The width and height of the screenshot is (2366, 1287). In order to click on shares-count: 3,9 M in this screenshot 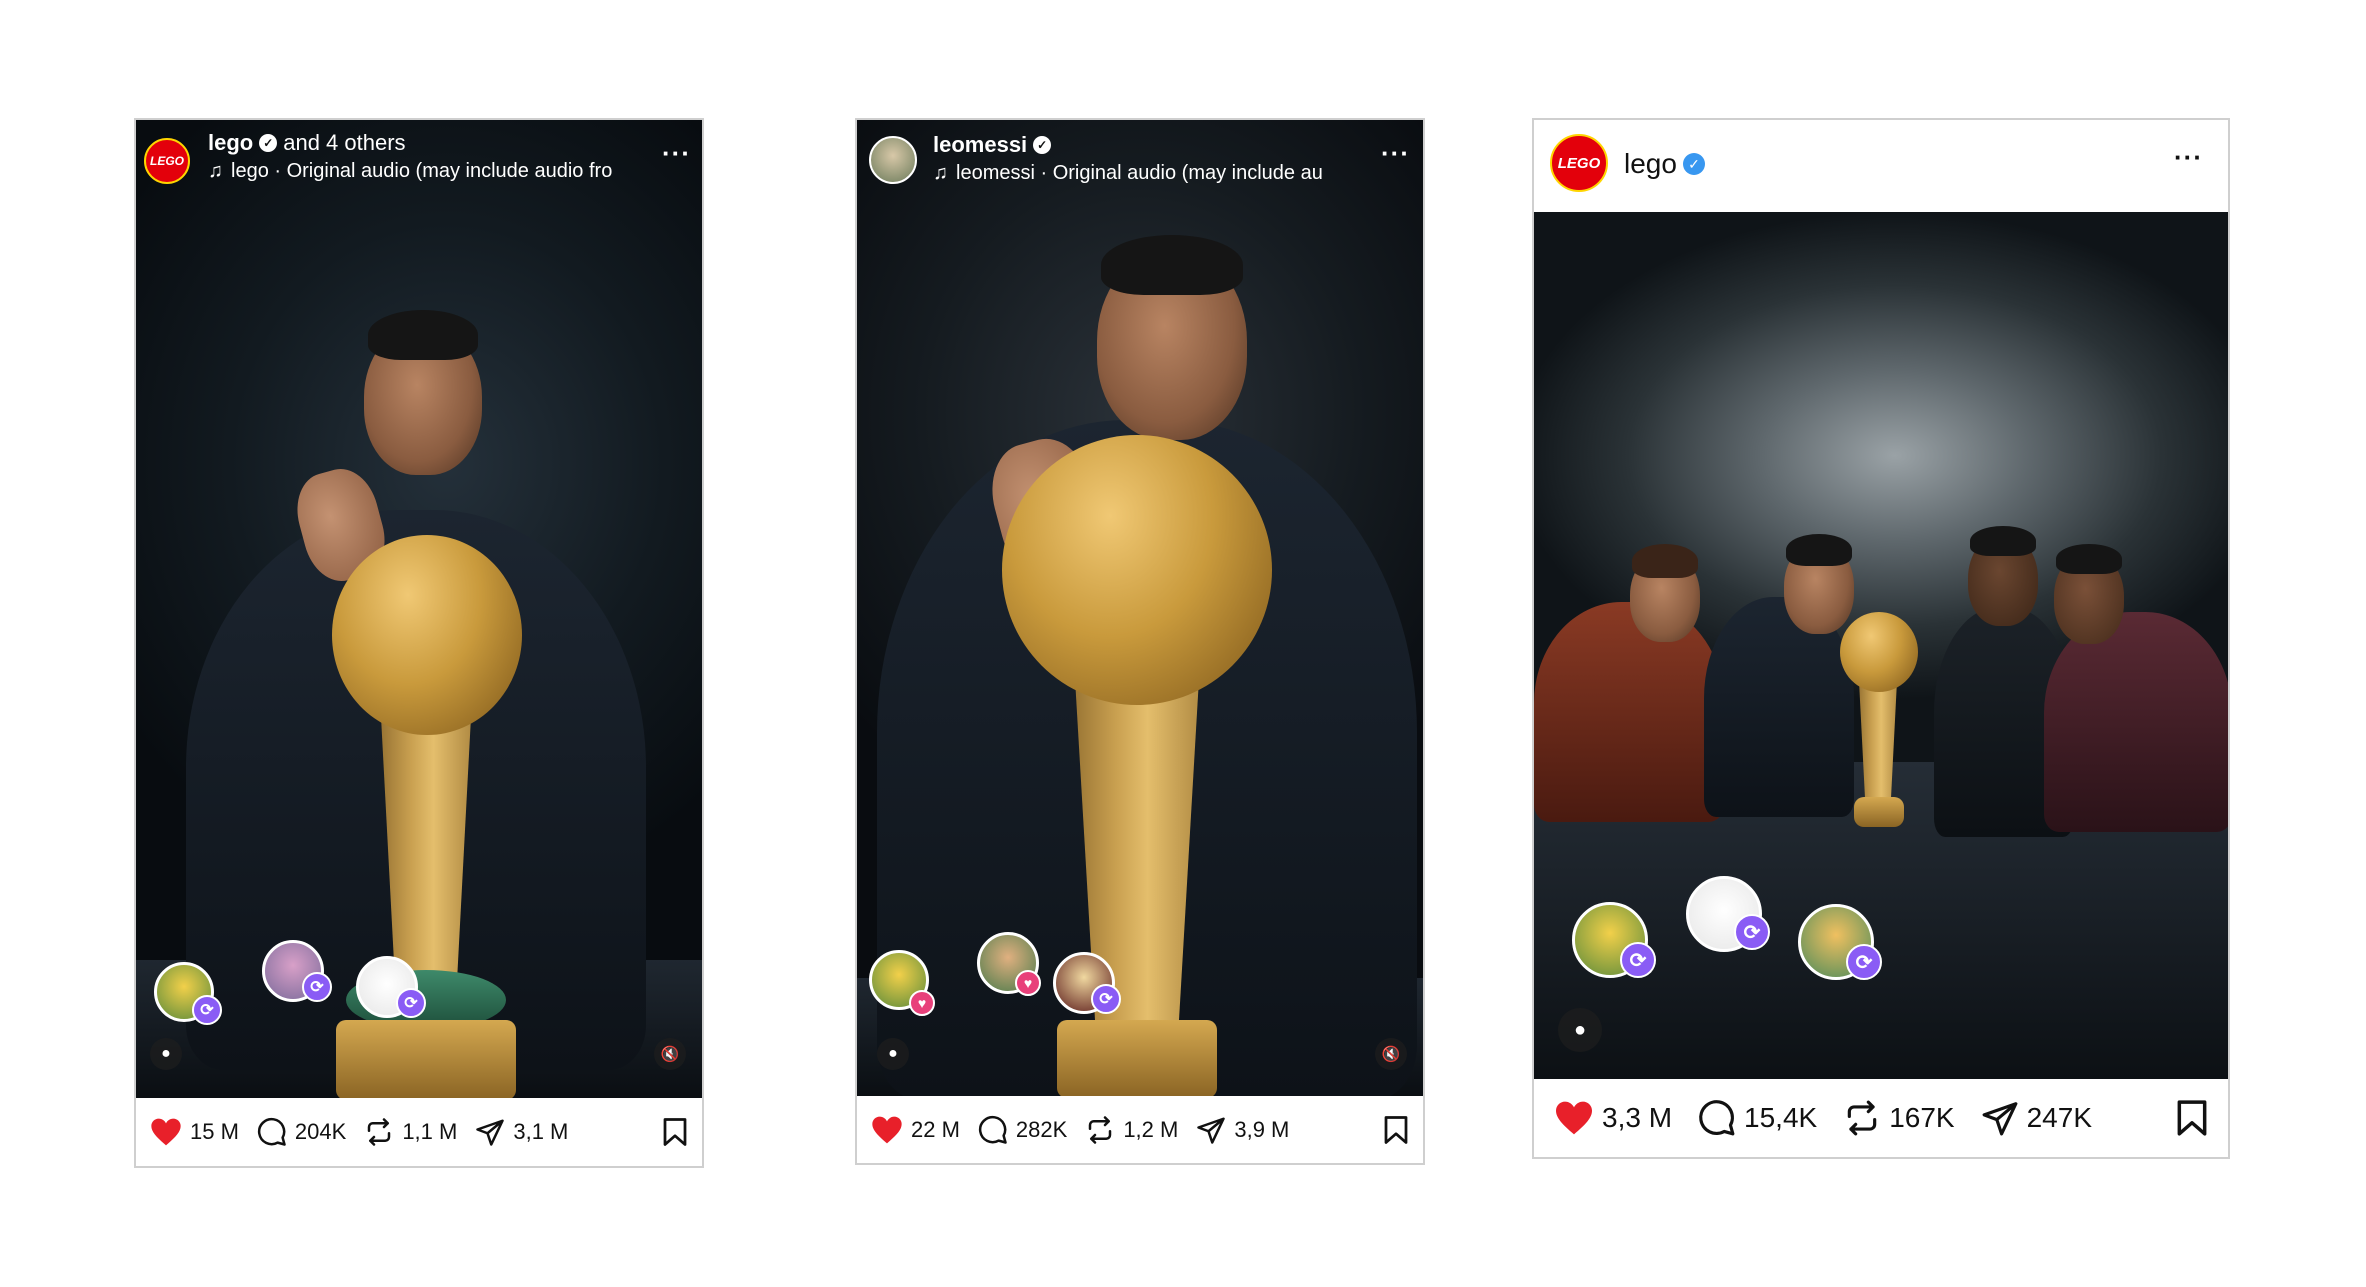, I will do `click(1262, 1129)`.